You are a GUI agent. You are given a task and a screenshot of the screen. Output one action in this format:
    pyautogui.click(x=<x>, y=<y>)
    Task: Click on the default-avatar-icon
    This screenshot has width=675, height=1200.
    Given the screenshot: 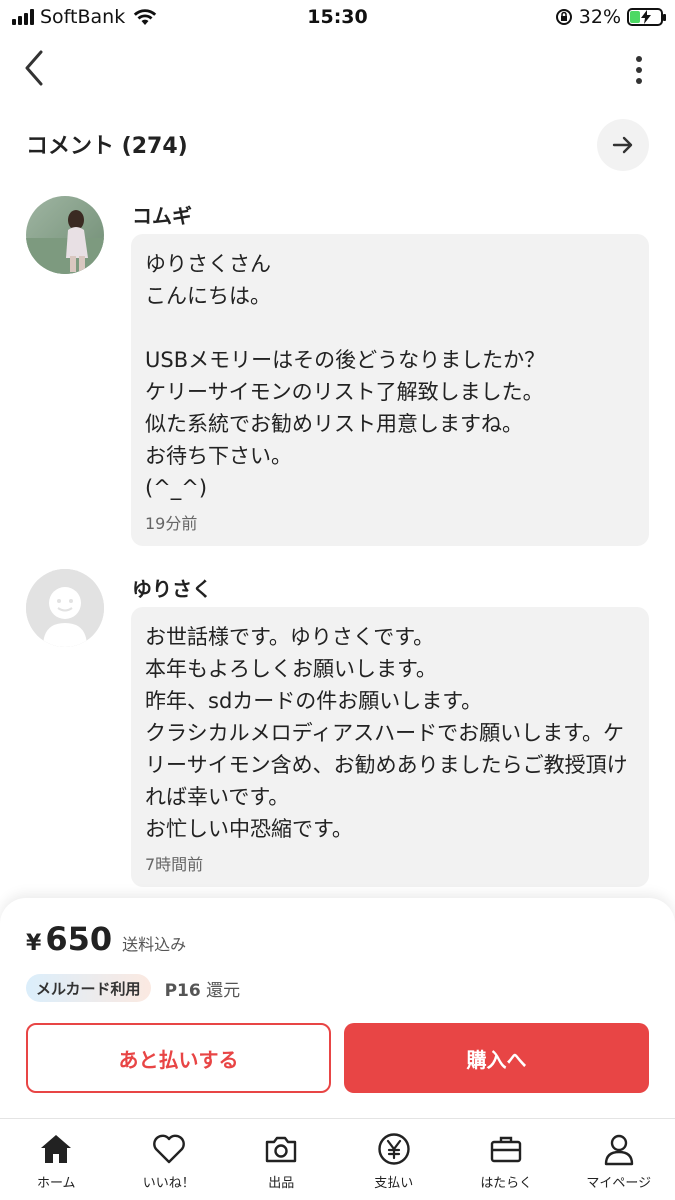 What is the action you would take?
    pyautogui.click(x=65, y=608)
    